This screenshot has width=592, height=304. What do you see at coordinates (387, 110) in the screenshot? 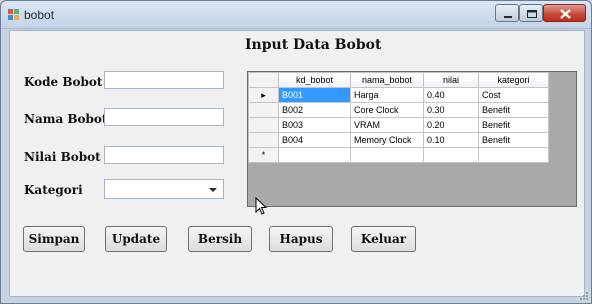
I see `table-cell: Core Clock` at bounding box center [387, 110].